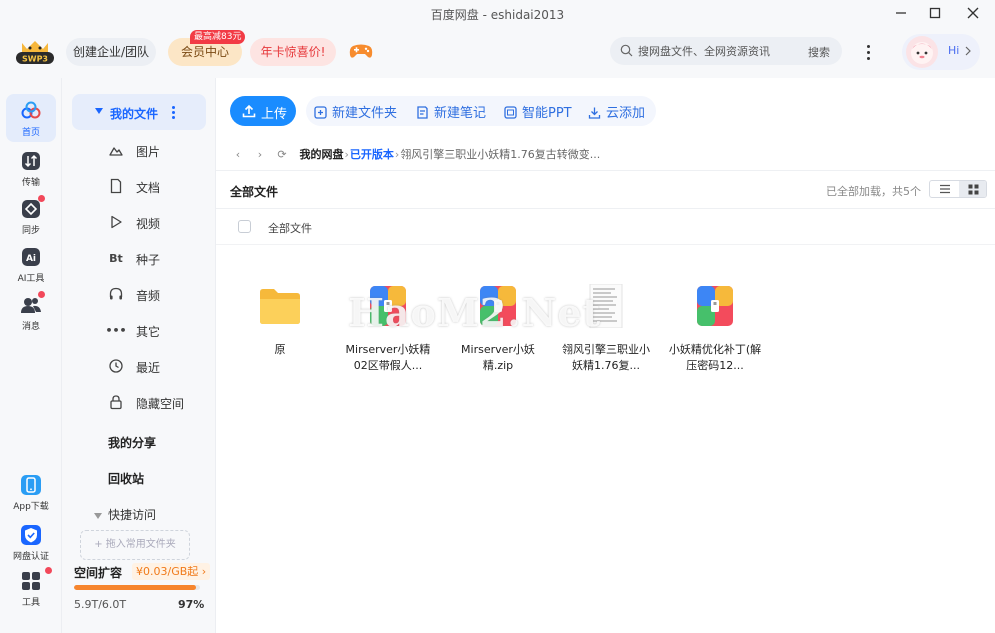 This screenshot has height=633, width=995. Describe the element at coordinates (31, 215) in the screenshot. I see `rail-item-sync: 同步` at that location.